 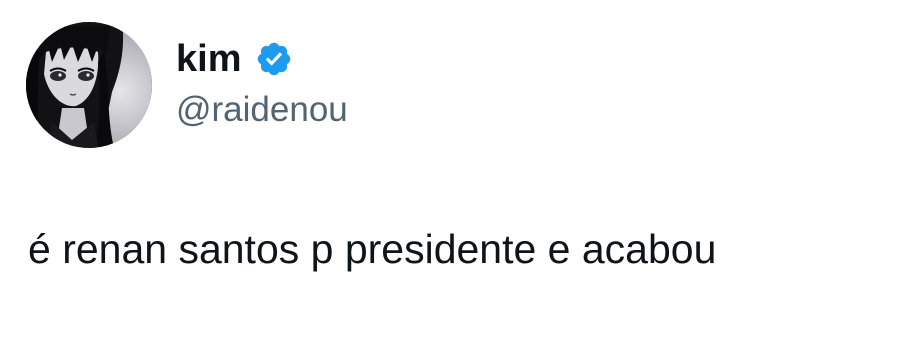 I want to click on author-handle: @raidenou, so click(x=262, y=110).